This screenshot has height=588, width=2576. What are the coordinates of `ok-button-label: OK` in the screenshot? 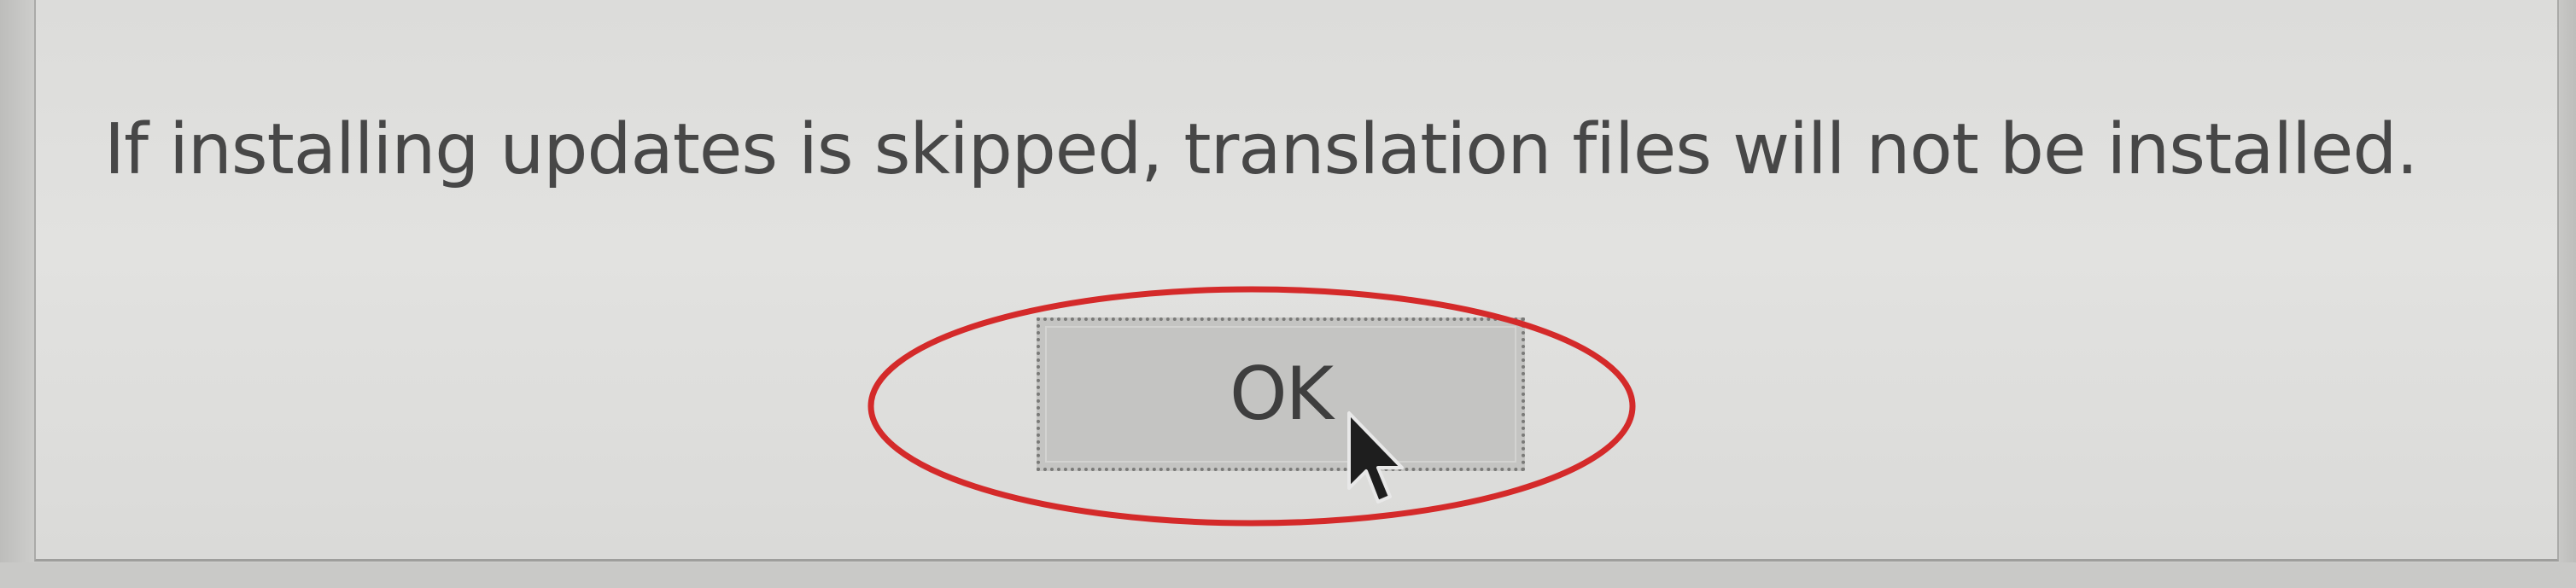 It's located at (1281, 395).